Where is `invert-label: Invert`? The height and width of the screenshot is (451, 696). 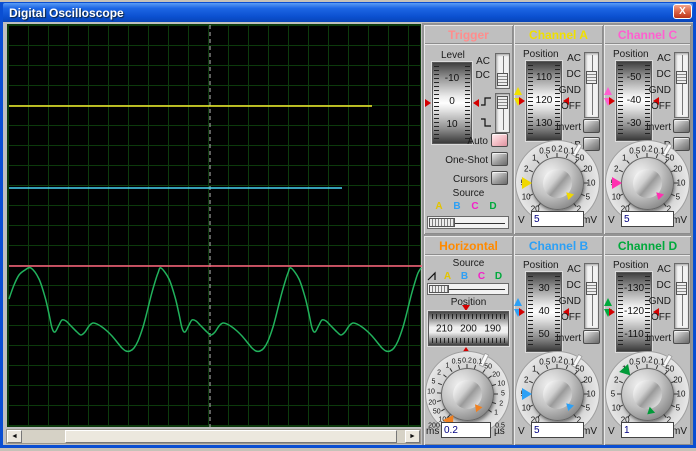
invert-label: Invert is located at coordinates (568, 127).